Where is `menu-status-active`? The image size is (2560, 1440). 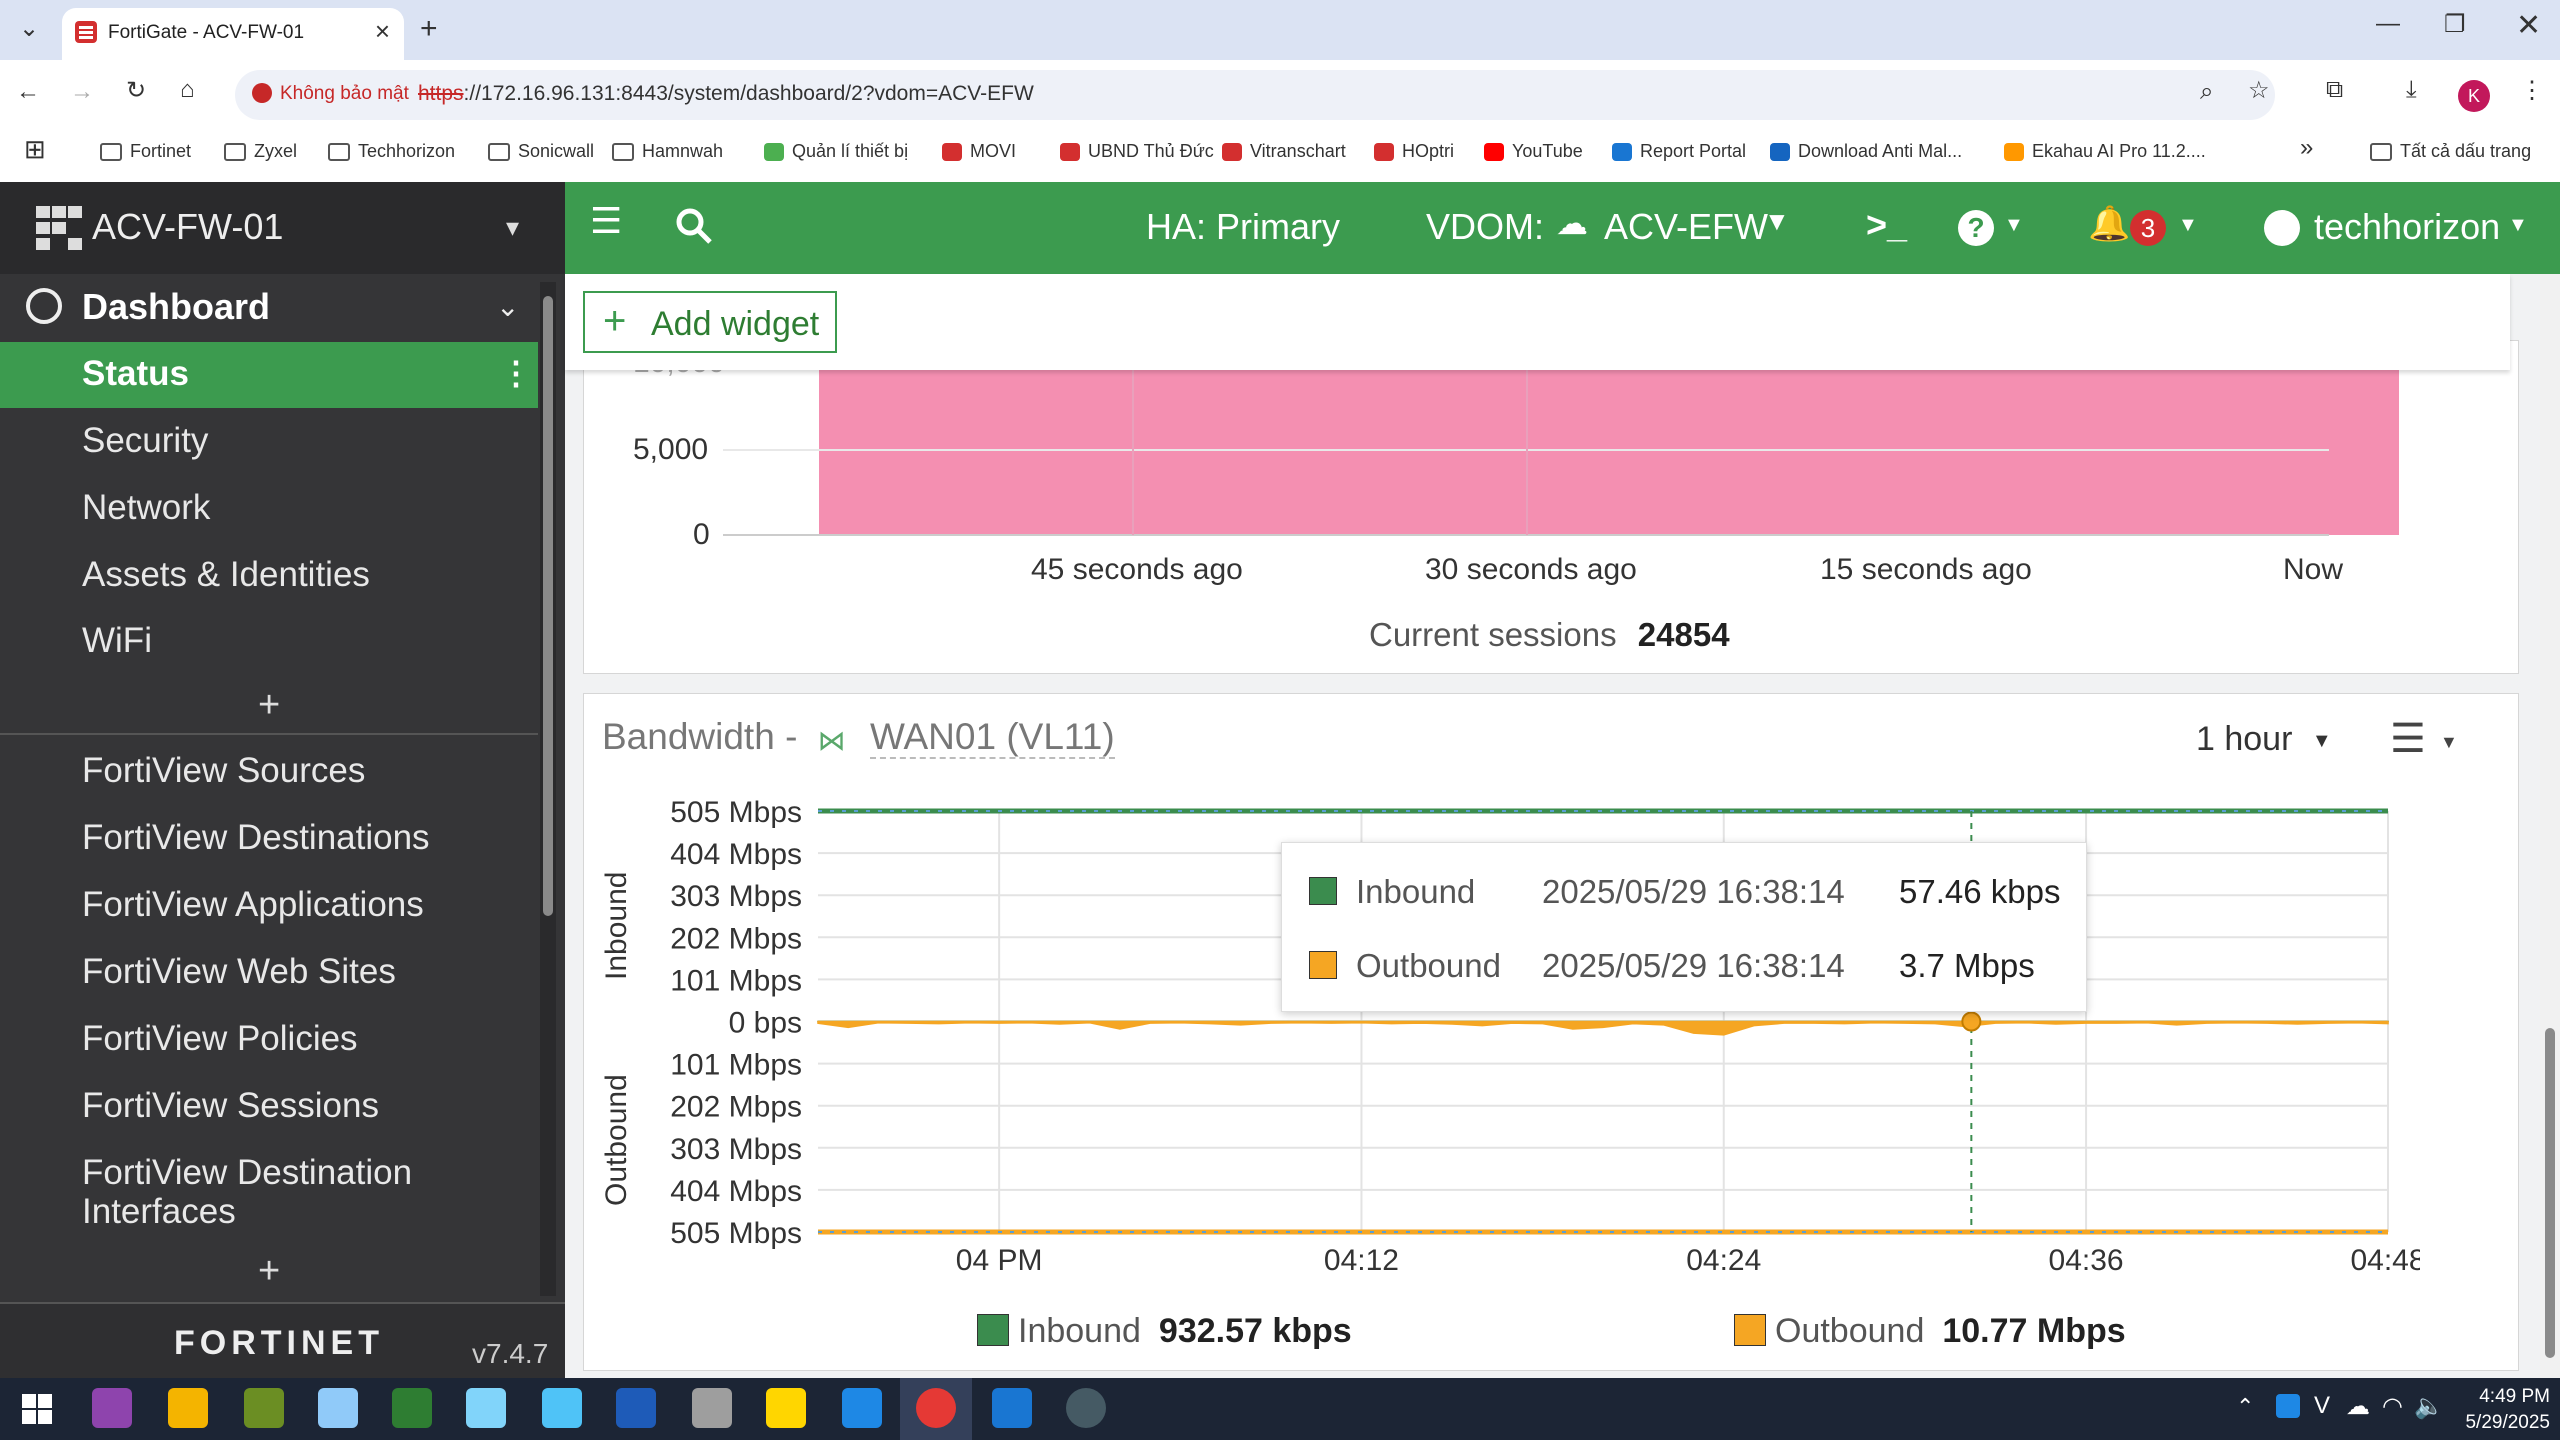
menu-status-active is located at coordinates (269, 375).